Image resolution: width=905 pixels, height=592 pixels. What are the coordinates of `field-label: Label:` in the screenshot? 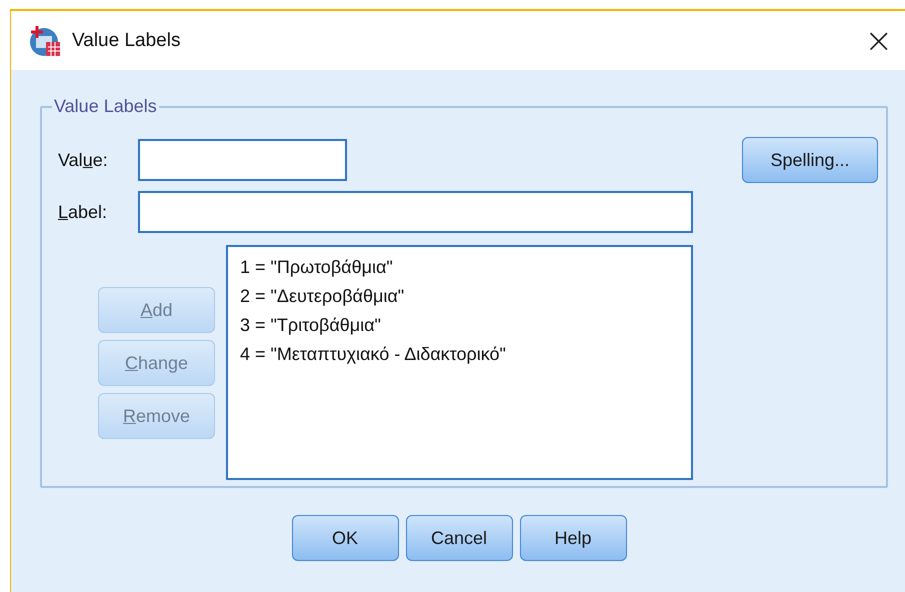 It's located at (83, 212).